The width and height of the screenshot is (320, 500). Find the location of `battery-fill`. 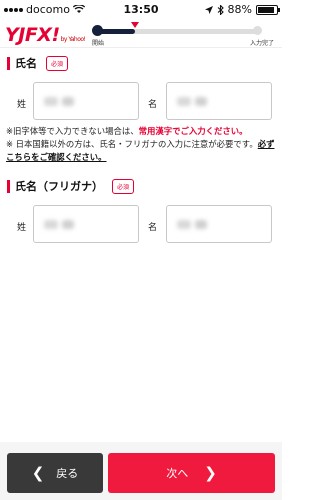

battery-fill is located at coordinates (266, 9).